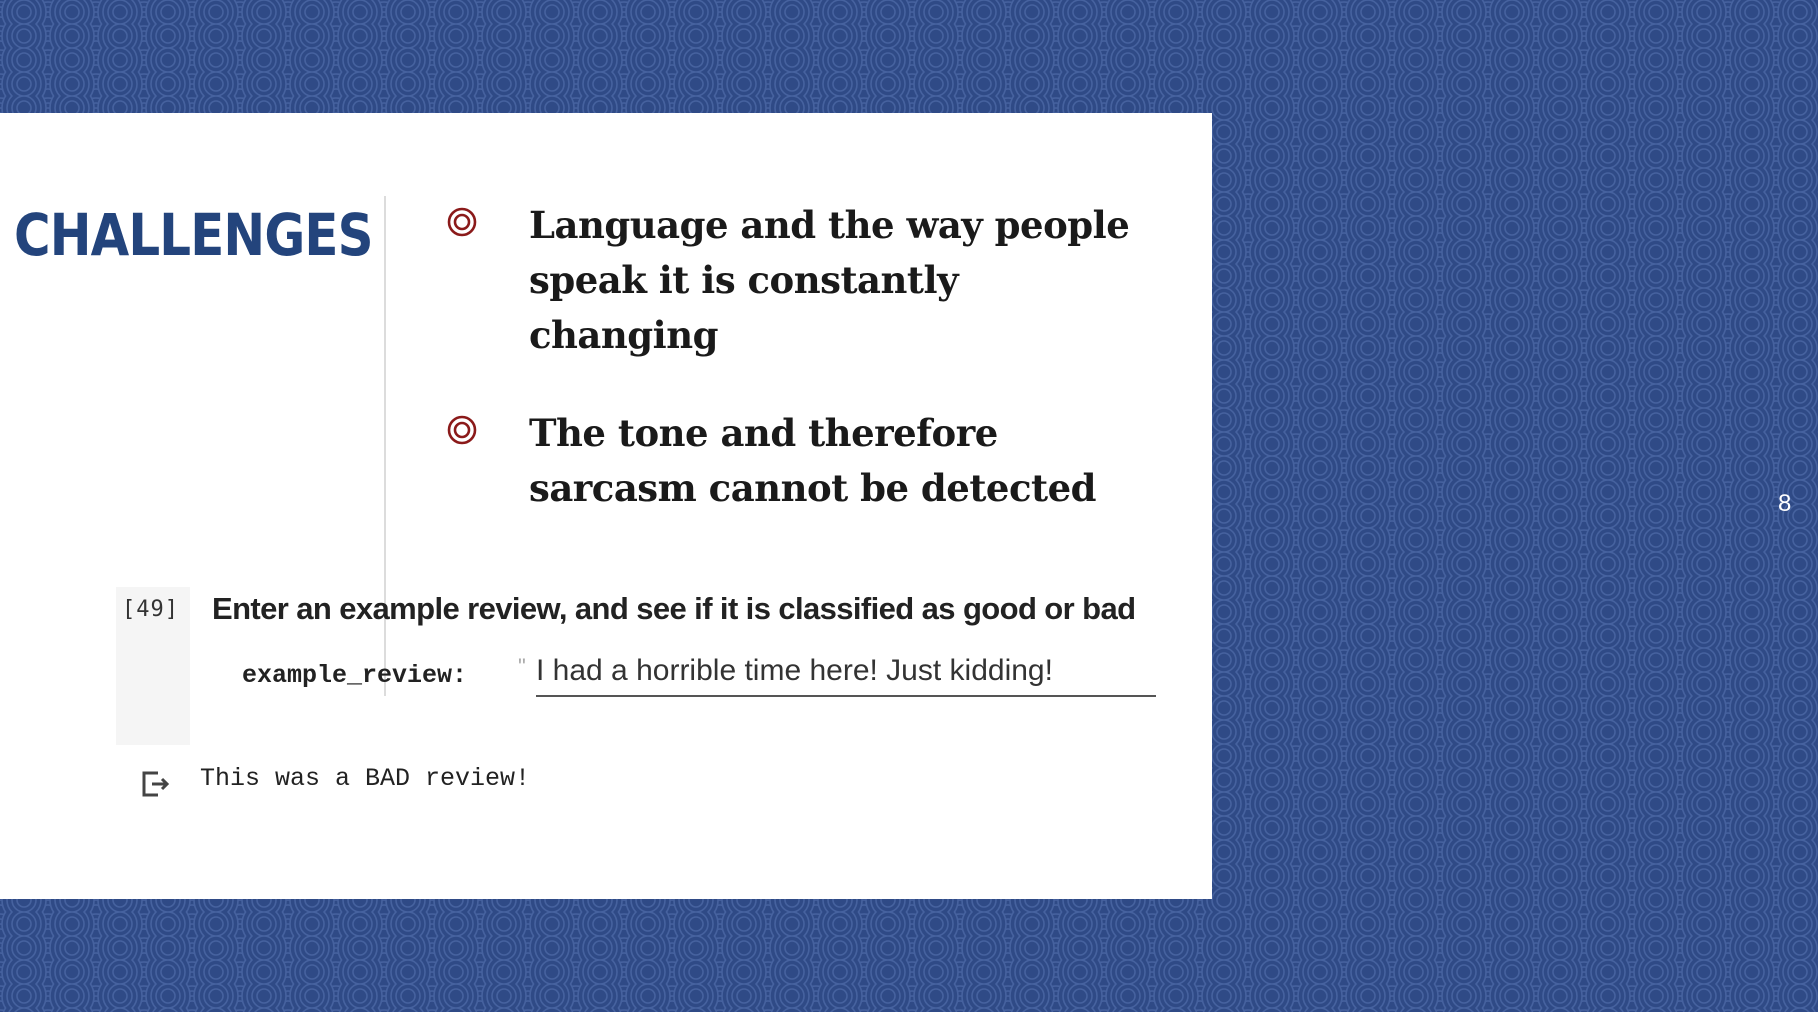 This screenshot has width=1818, height=1012. Describe the element at coordinates (150, 609) in the screenshot. I see `notebook-cell-number: [49]` at that location.